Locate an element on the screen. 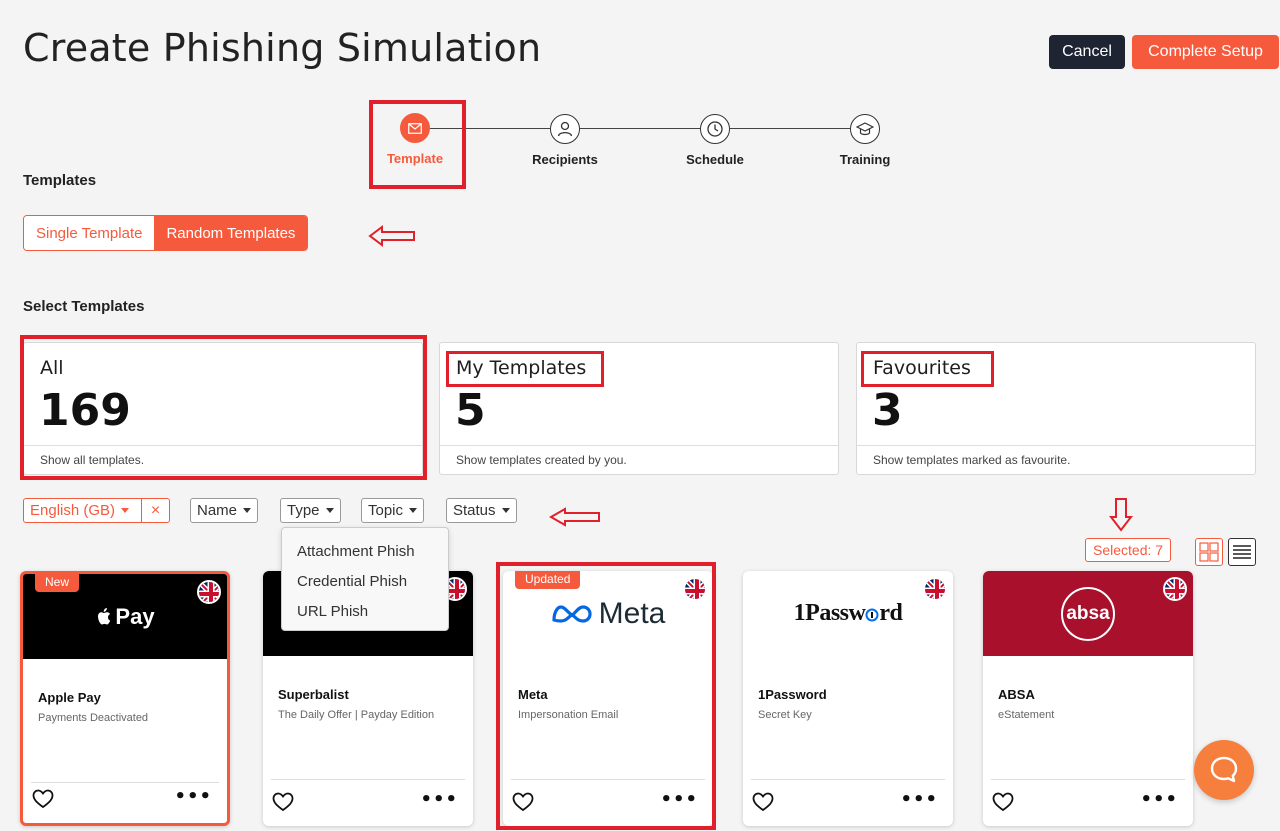 This screenshot has width=1280, height=831. name-filter: Name is located at coordinates (224, 510).